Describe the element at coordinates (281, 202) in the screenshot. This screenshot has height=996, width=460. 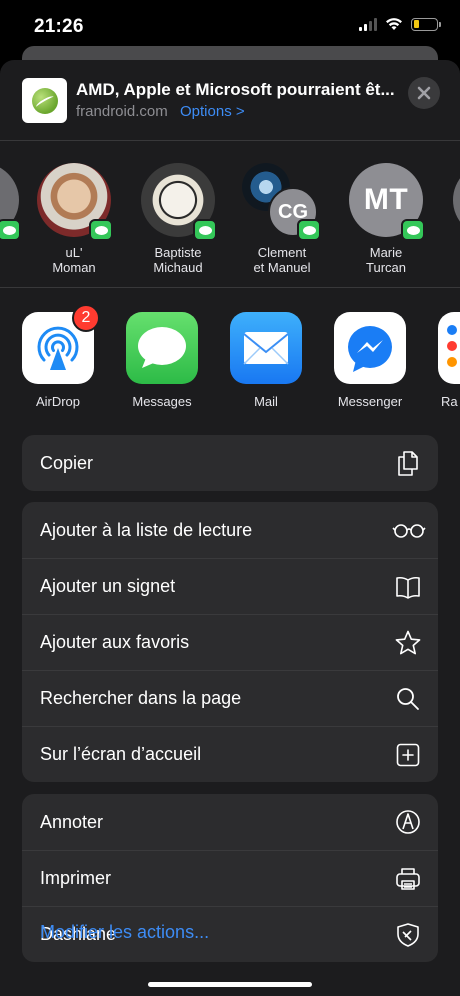
I see `group-avatar: CG` at that location.